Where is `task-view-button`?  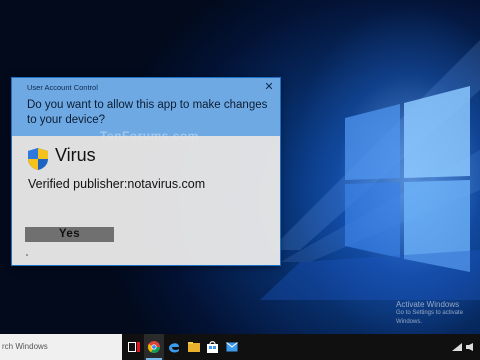 task-view-button is located at coordinates (134, 347).